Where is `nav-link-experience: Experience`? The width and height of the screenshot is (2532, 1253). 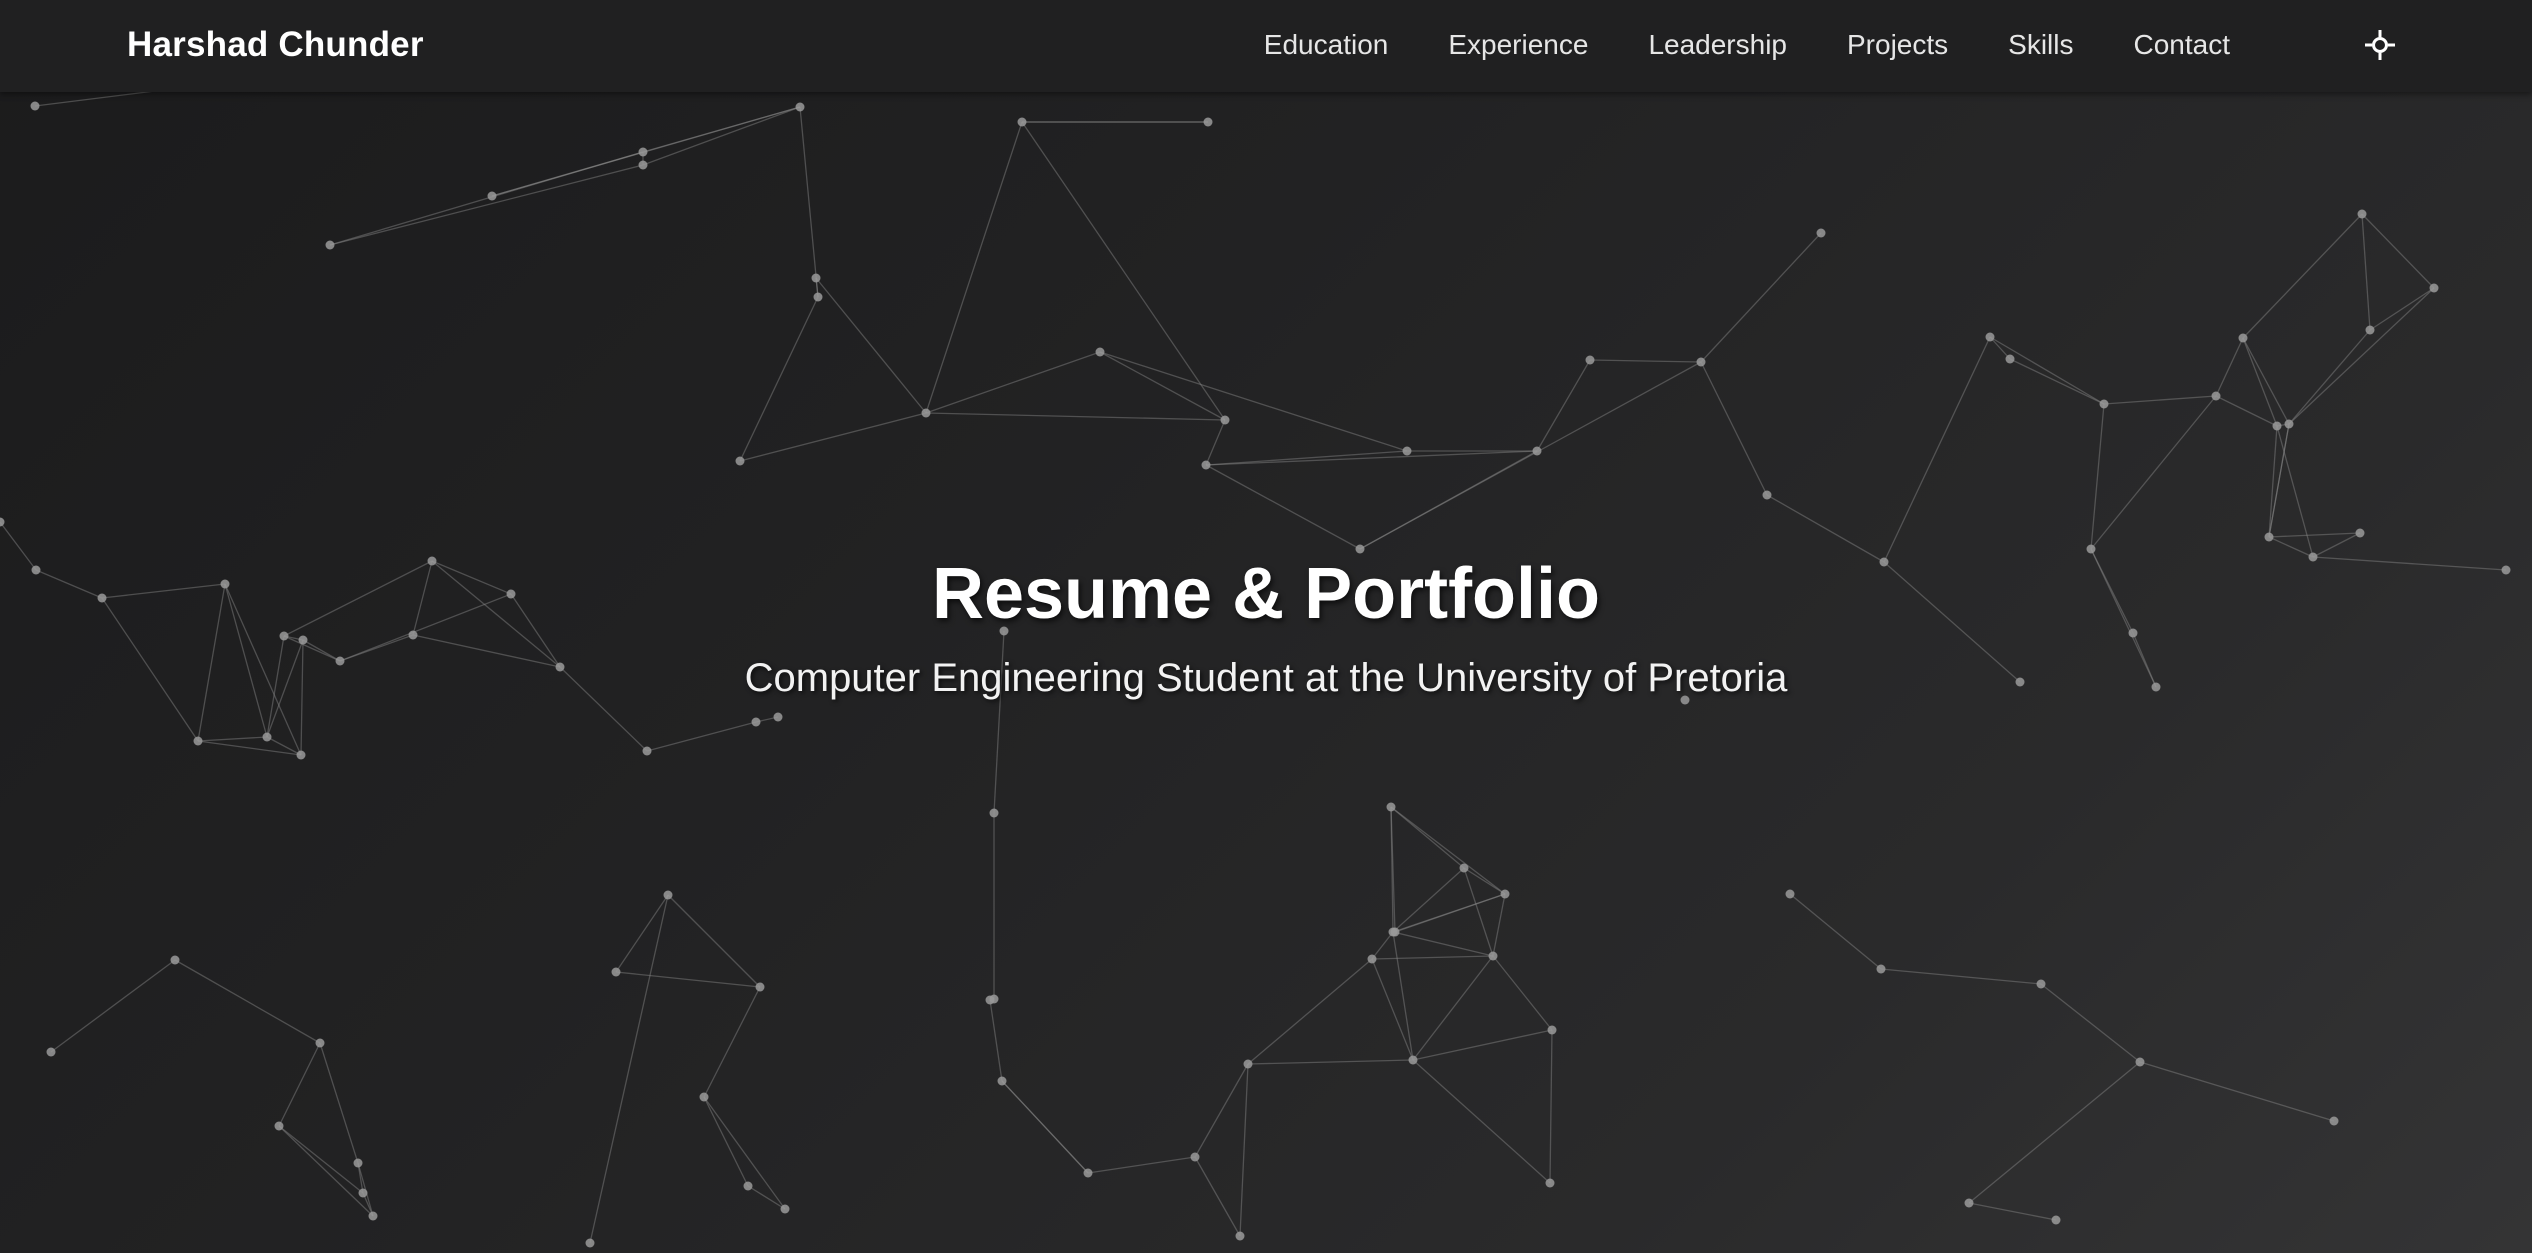 nav-link-experience: Experience is located at coordinates (1518, 45).